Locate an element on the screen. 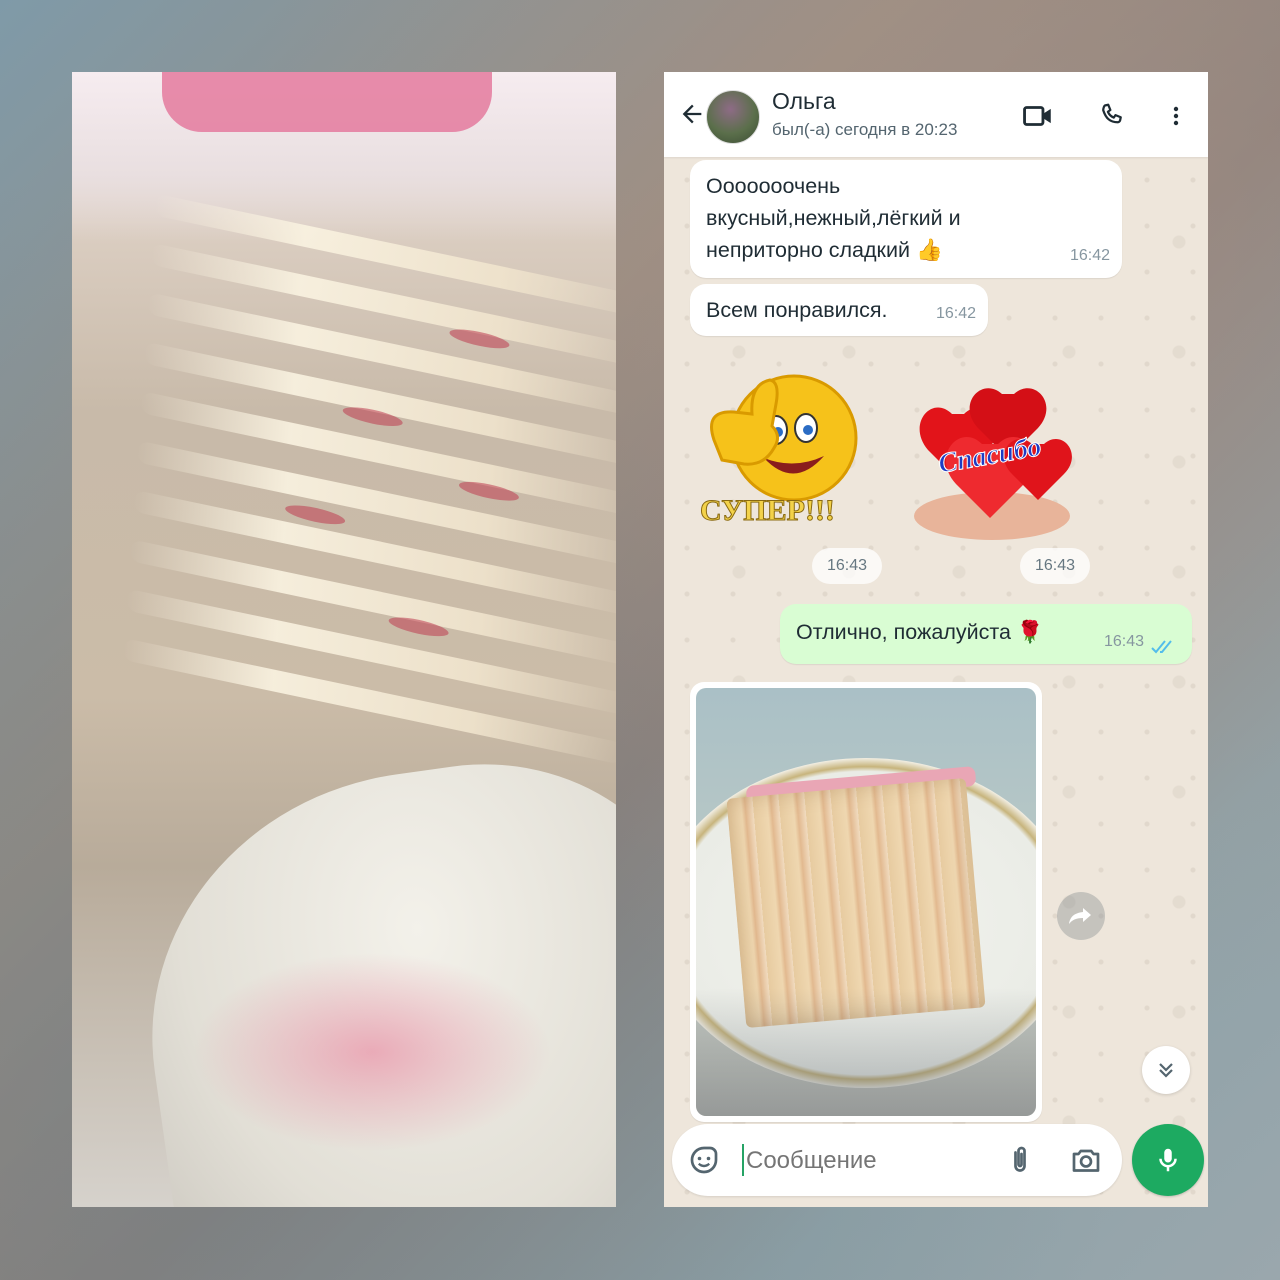 The image size is (1280, 1280). scroll-to-bottom-button is located at coordinates (1166, 1070).